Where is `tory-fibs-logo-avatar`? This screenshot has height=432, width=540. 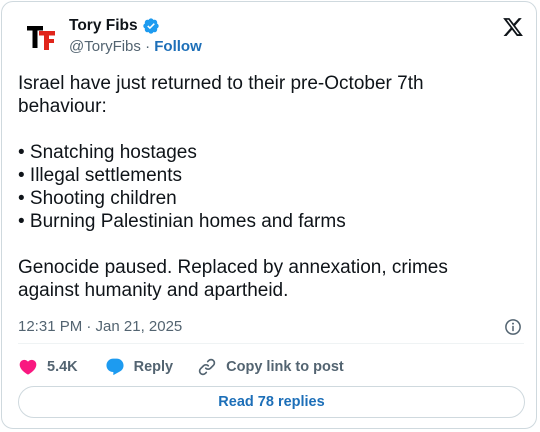
tory-fibs-logo-avatar is located at coordinates (41, 37).